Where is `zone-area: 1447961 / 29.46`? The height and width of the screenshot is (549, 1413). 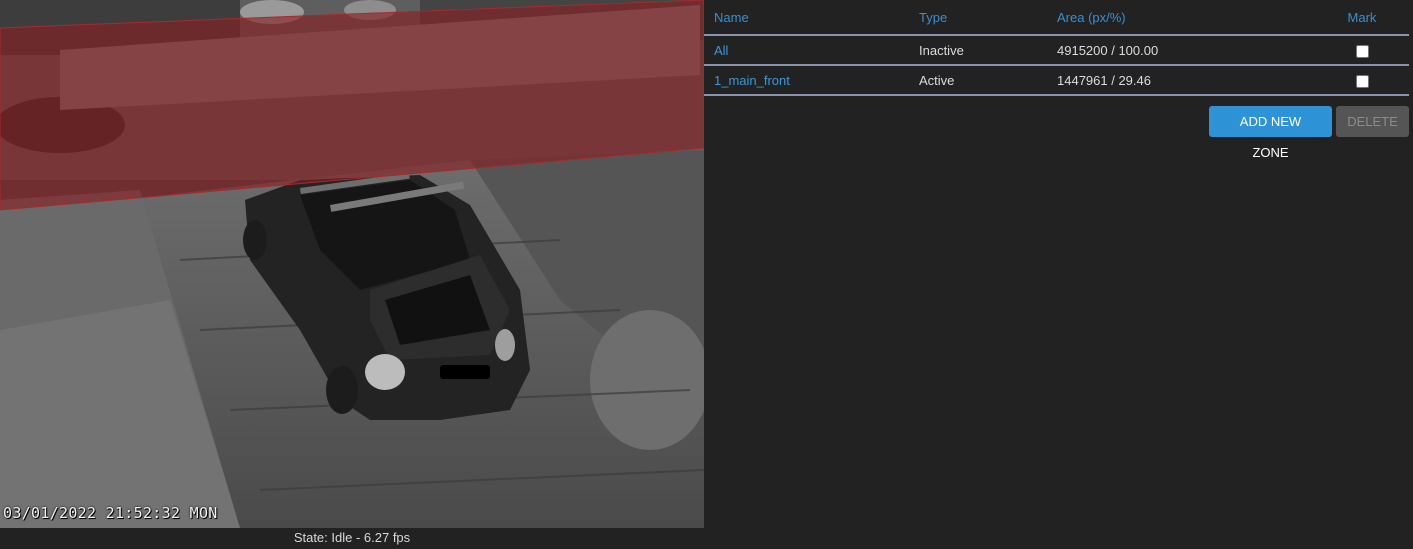 zone-area: 1447961 / 29.46 is located at coordinates (1181, 80).